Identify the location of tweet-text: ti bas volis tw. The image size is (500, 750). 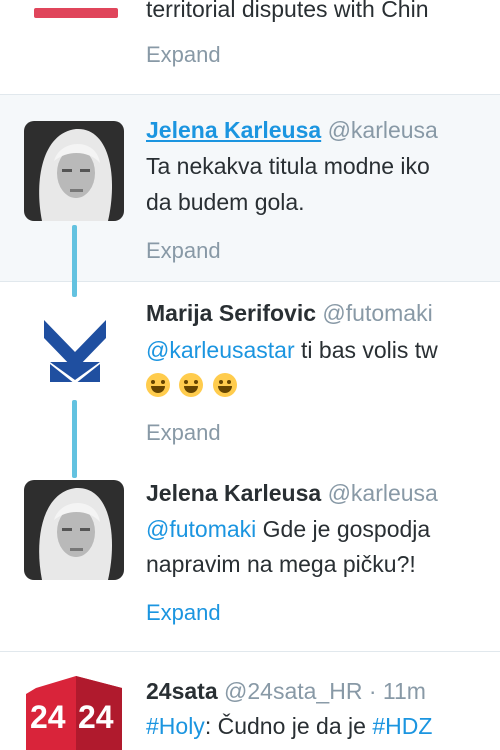
(366, 350).